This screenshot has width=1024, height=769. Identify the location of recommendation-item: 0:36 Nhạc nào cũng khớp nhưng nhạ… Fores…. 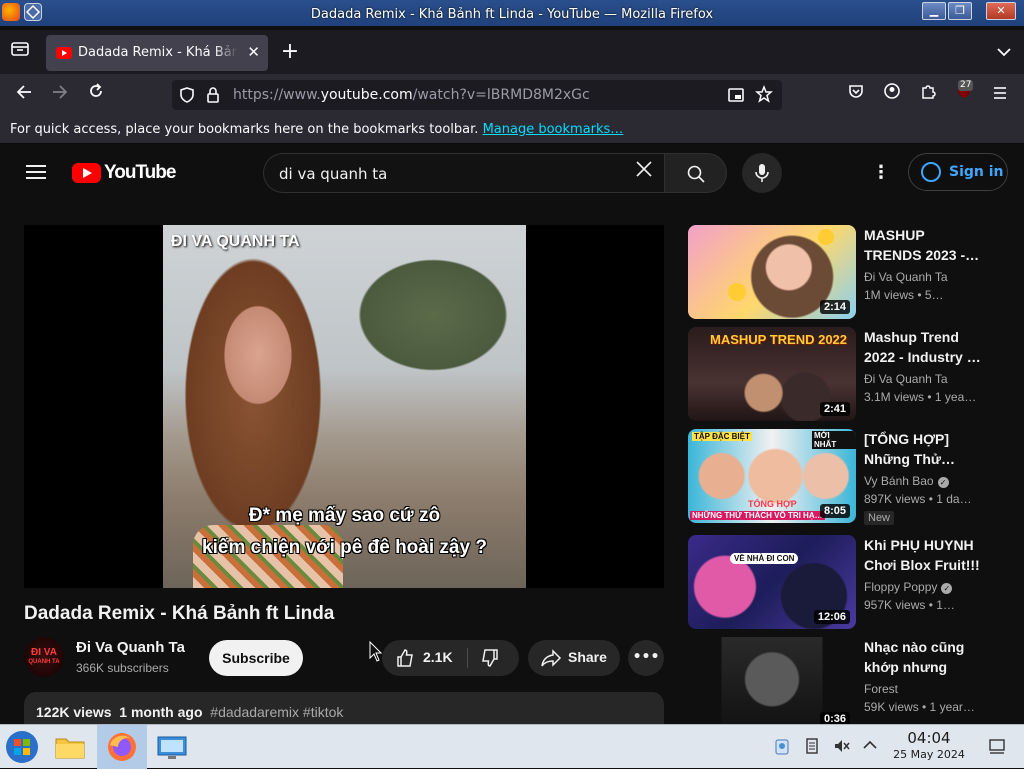
(848, 685).